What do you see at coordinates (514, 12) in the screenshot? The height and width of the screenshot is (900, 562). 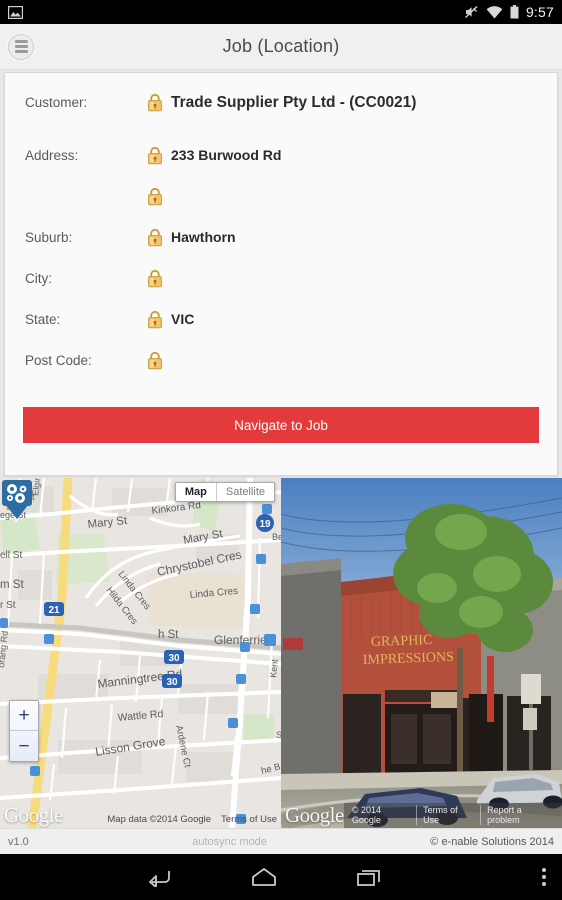 I see `battery-icon` at bounding box center [514, 12].